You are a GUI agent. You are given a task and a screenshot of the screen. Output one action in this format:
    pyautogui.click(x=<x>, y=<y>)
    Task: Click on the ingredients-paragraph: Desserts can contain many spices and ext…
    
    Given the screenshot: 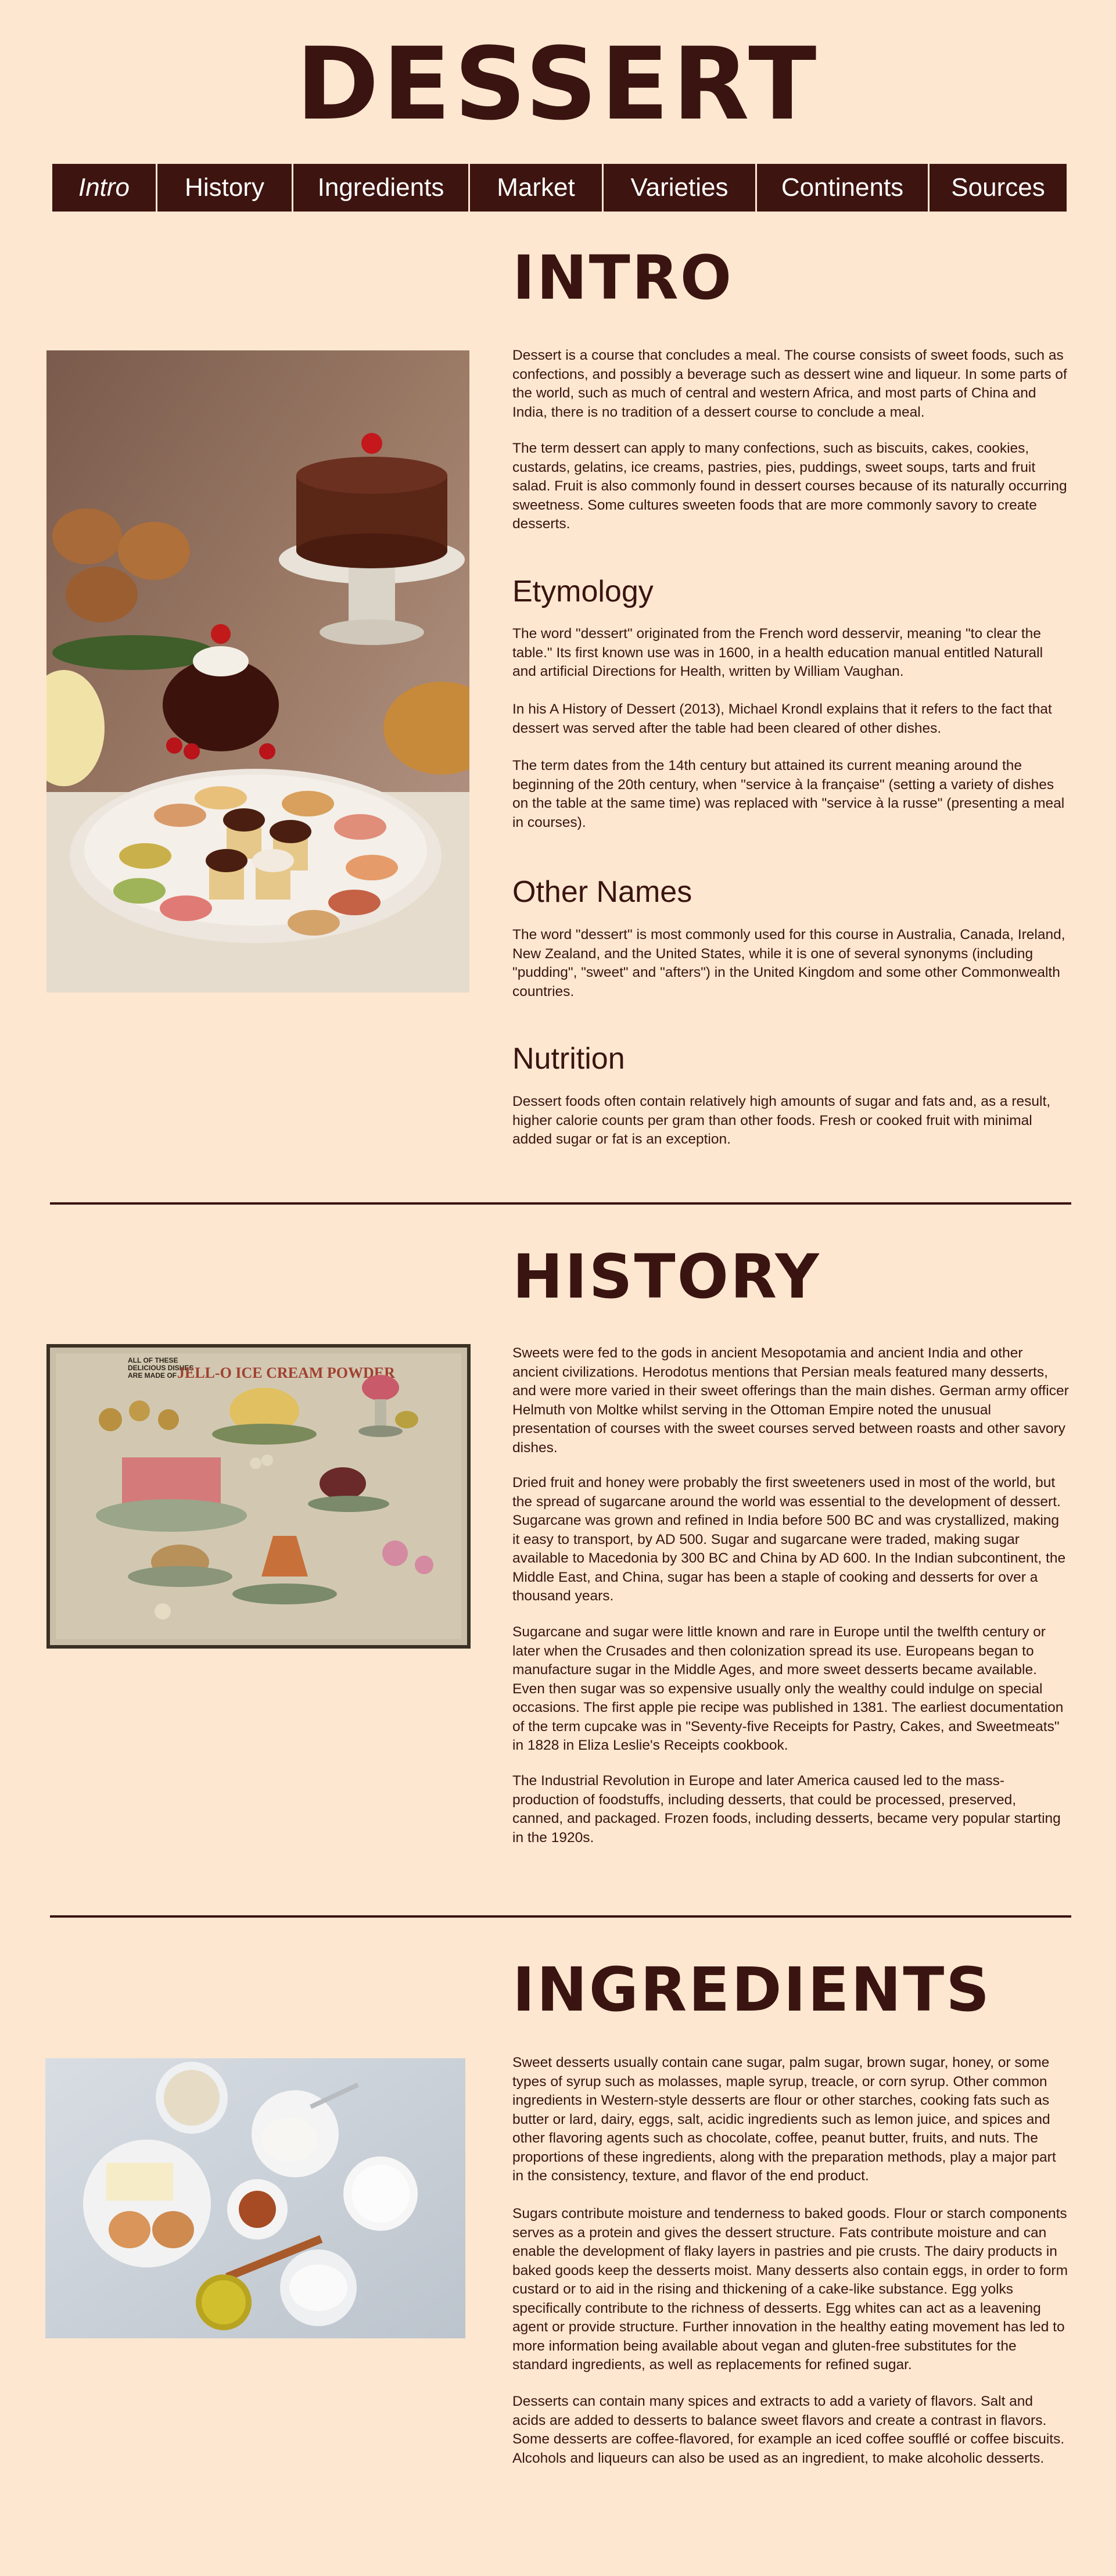 What is the action you would take?
    pyautogui.click(x=788, y=2430)
    